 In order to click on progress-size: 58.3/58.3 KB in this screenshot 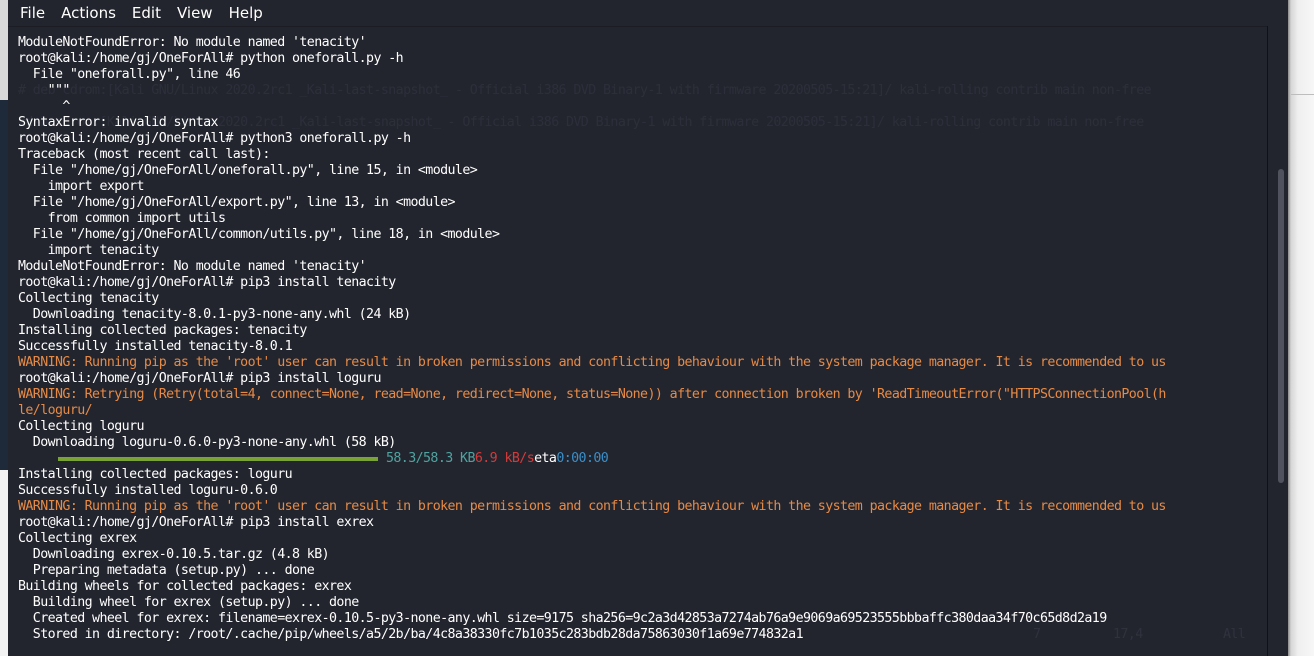, I will do `click(430, 458)`.